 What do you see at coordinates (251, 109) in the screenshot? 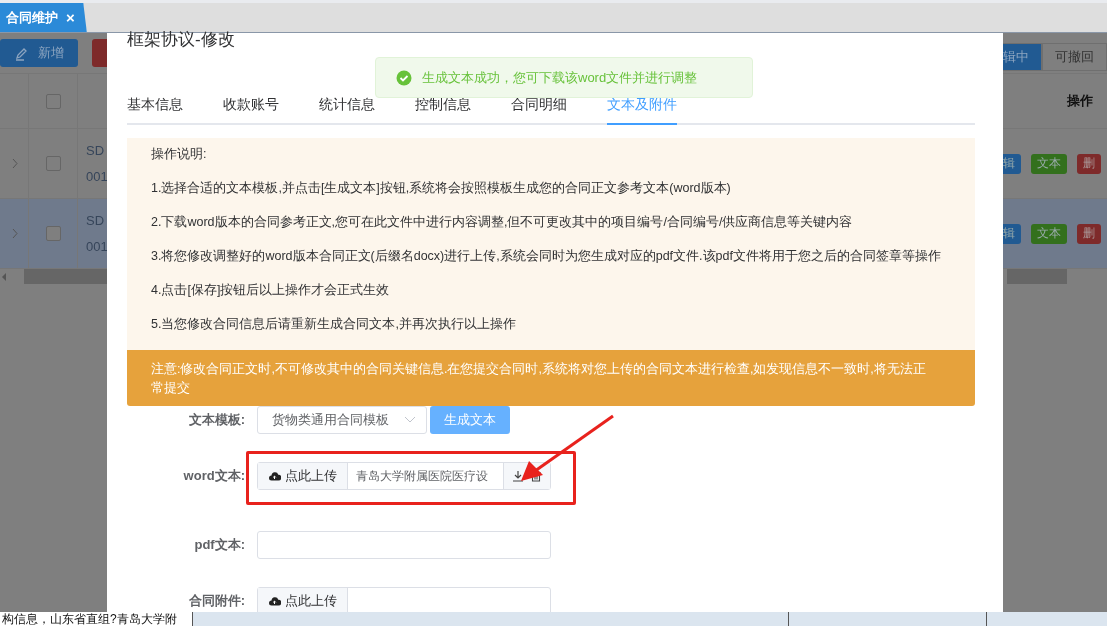
I see `tab: 收款账号` at bounding box center [251, 109].